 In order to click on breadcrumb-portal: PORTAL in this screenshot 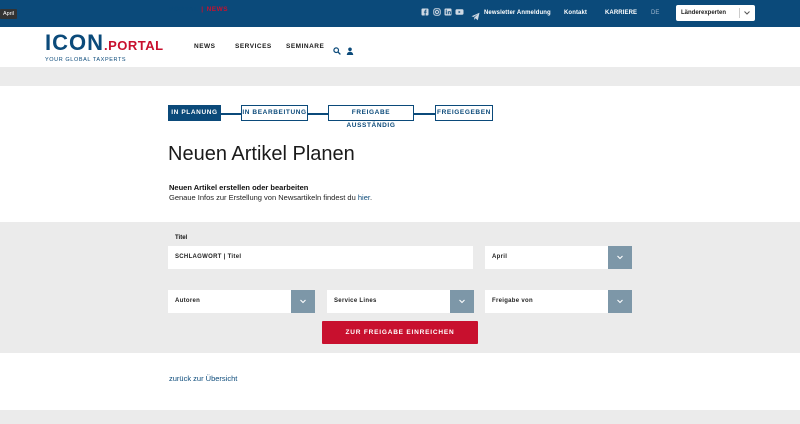, I will do `click(183, 9)`.